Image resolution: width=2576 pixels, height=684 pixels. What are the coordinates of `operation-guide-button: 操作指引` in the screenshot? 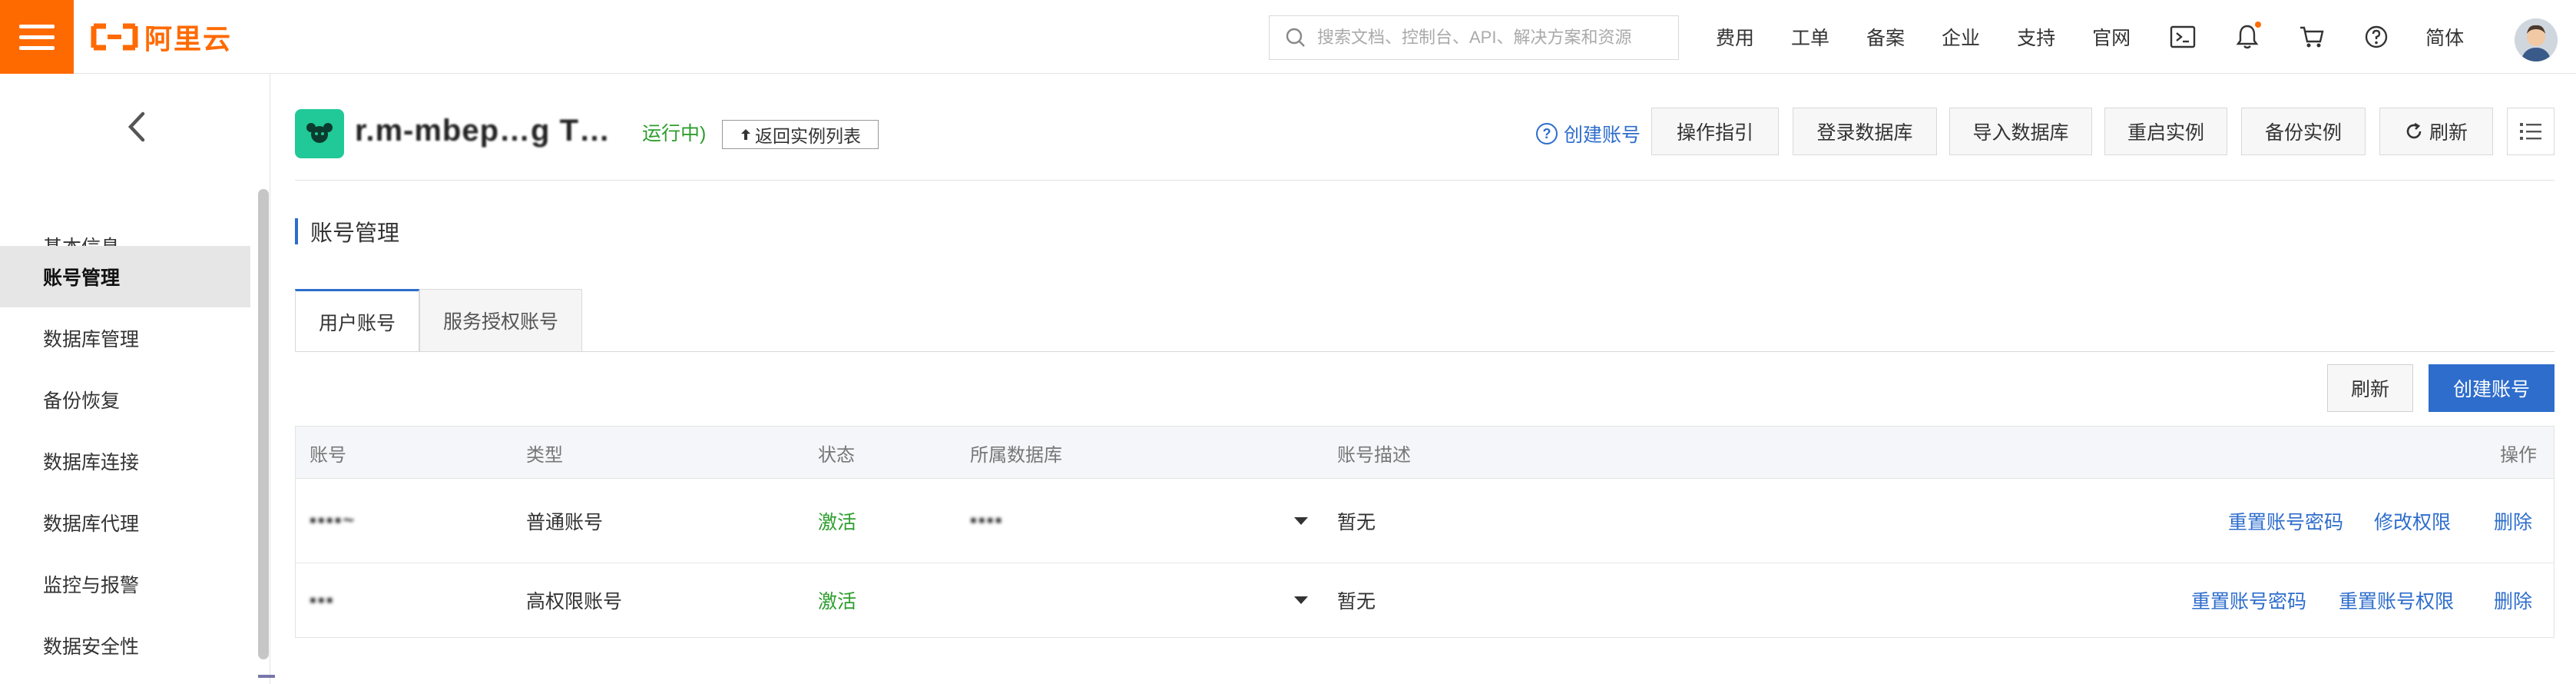 It's located at (1715, 131).